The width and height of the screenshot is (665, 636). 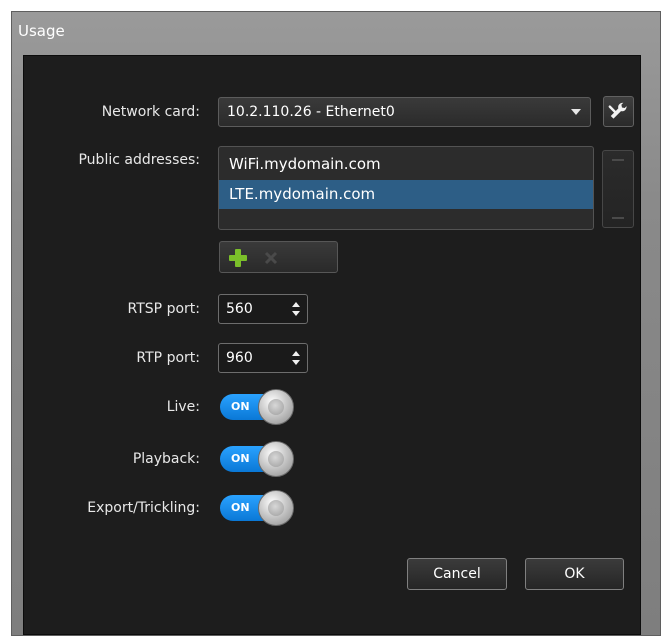 I want to click on list-scrollbar, so click(x=618, y=189).